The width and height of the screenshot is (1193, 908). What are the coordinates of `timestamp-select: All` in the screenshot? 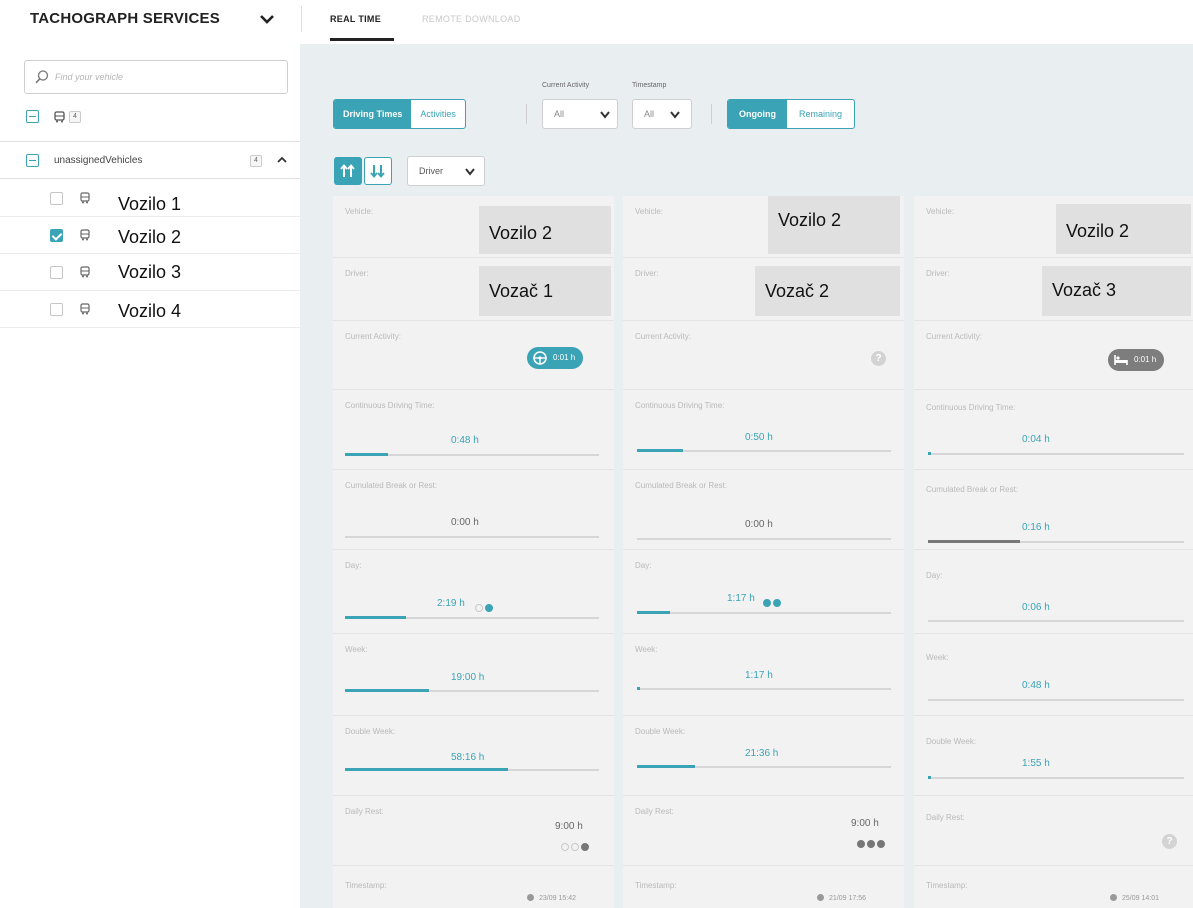 It's located at (662, 114).